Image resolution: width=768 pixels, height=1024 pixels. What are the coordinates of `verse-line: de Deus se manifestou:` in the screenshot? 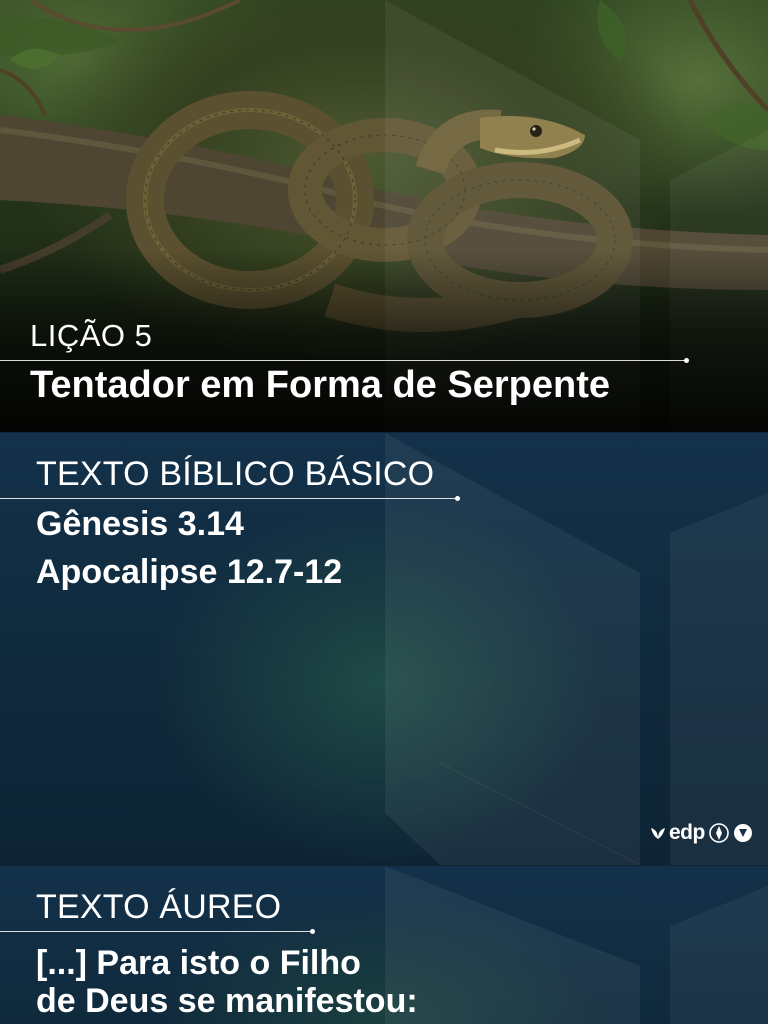 It's located at (227, 1001).